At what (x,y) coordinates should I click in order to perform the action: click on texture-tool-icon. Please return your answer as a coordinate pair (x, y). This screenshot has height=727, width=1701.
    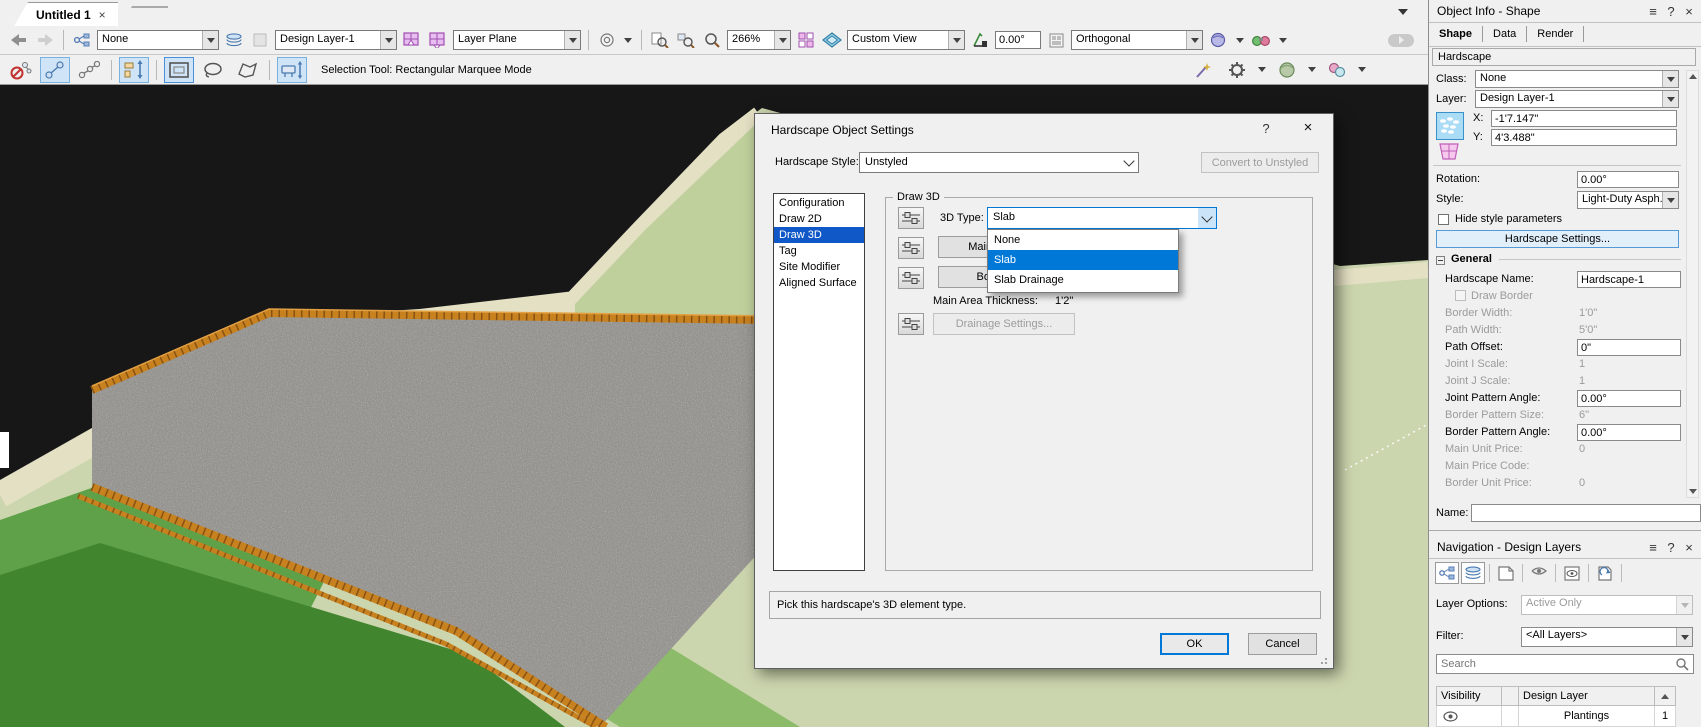
    Looking at the image, I should click on (1337, 70).